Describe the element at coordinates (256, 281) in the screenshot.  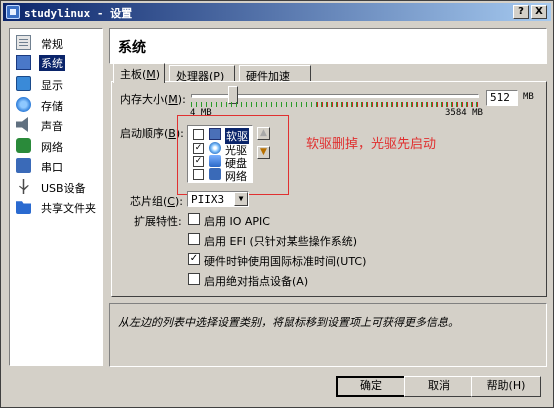
I see `absolute-pointing-label: 启用绝对指点设备(A)` at that location.